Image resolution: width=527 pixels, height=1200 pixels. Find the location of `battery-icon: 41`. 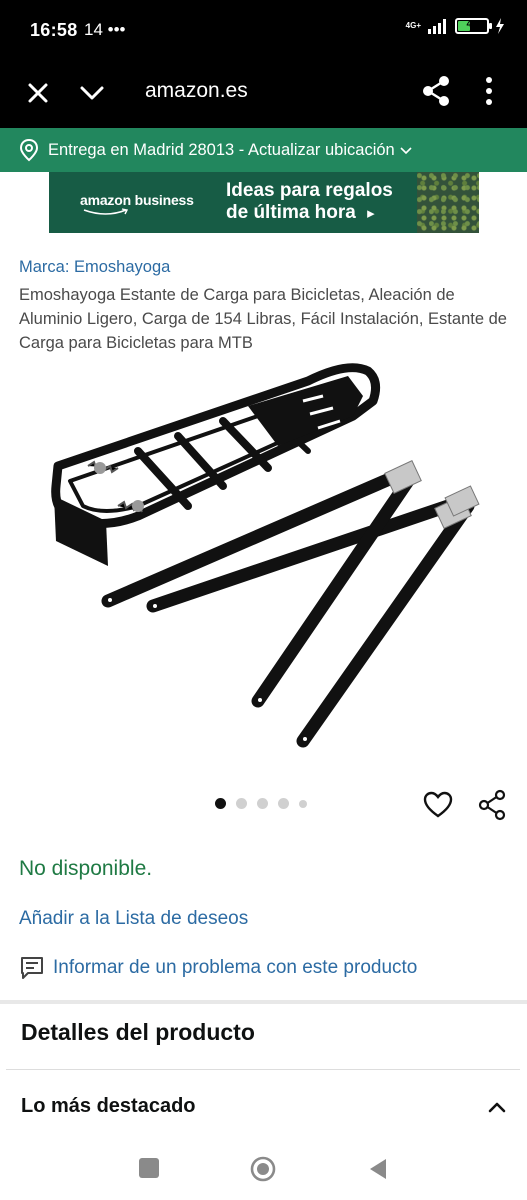

battery-icon: 41 is located at coordinates (473, 26).